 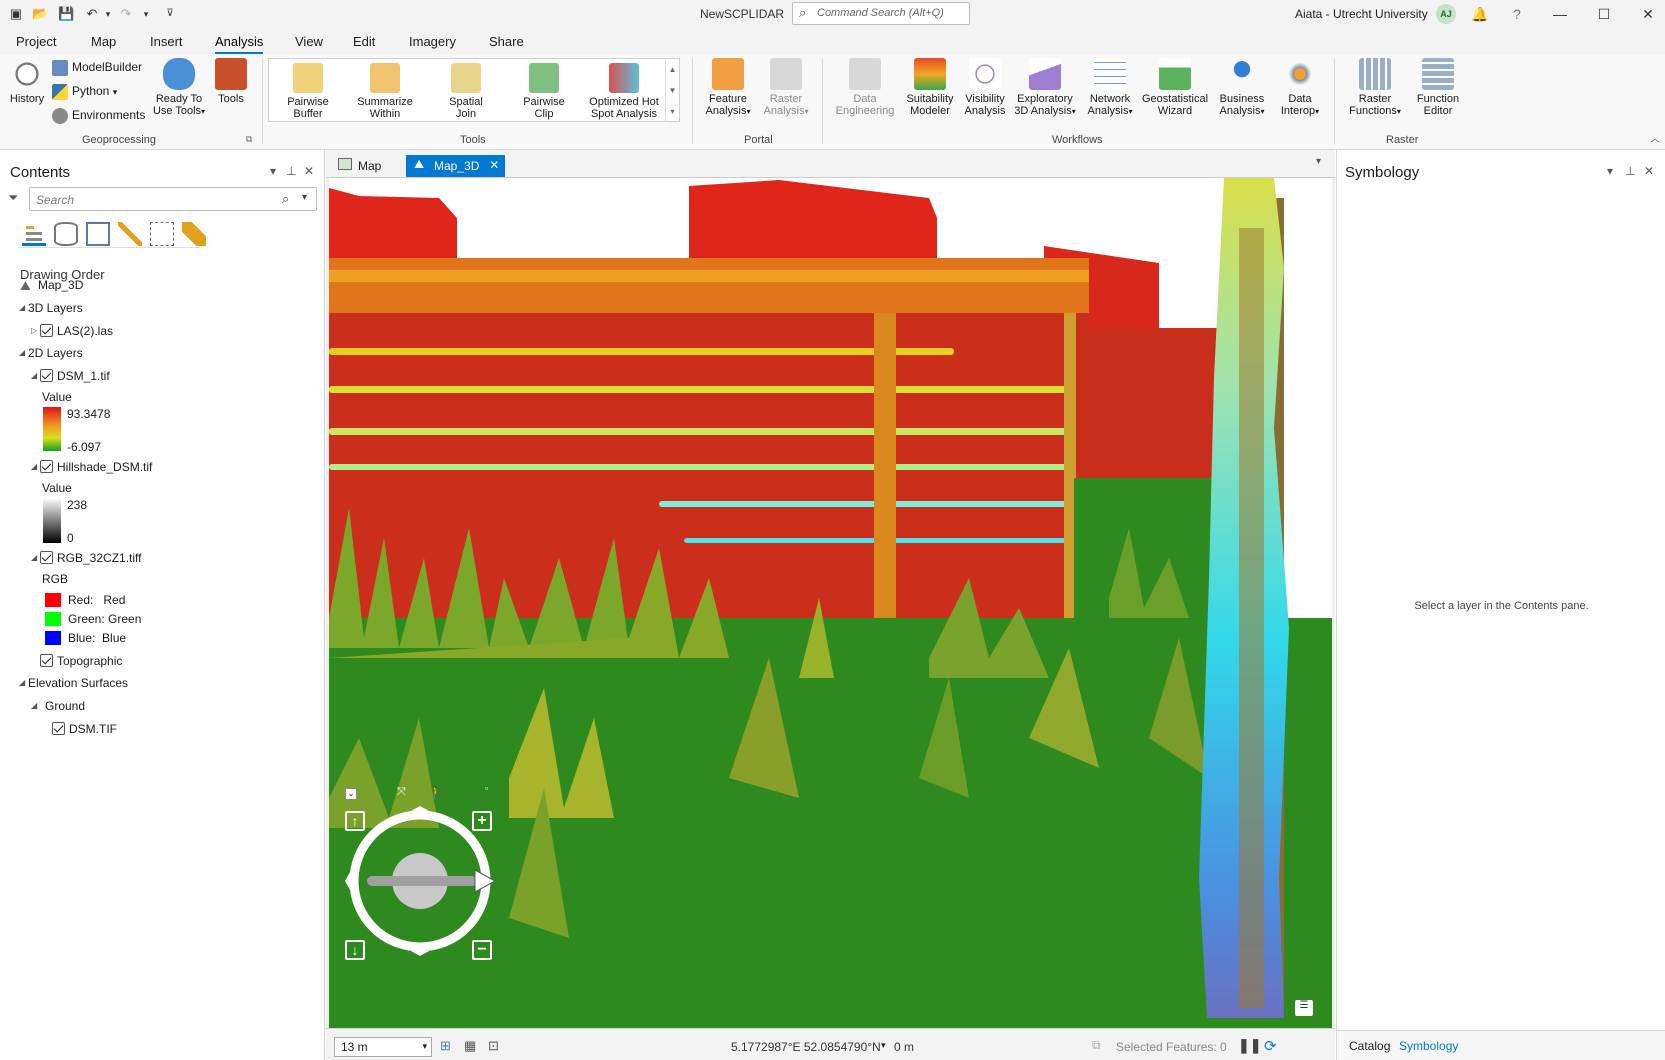 What do you see at coordinates (66, 14) in the screenshot?
I see `save-icon: 💾` at bounding box center [66, 14].